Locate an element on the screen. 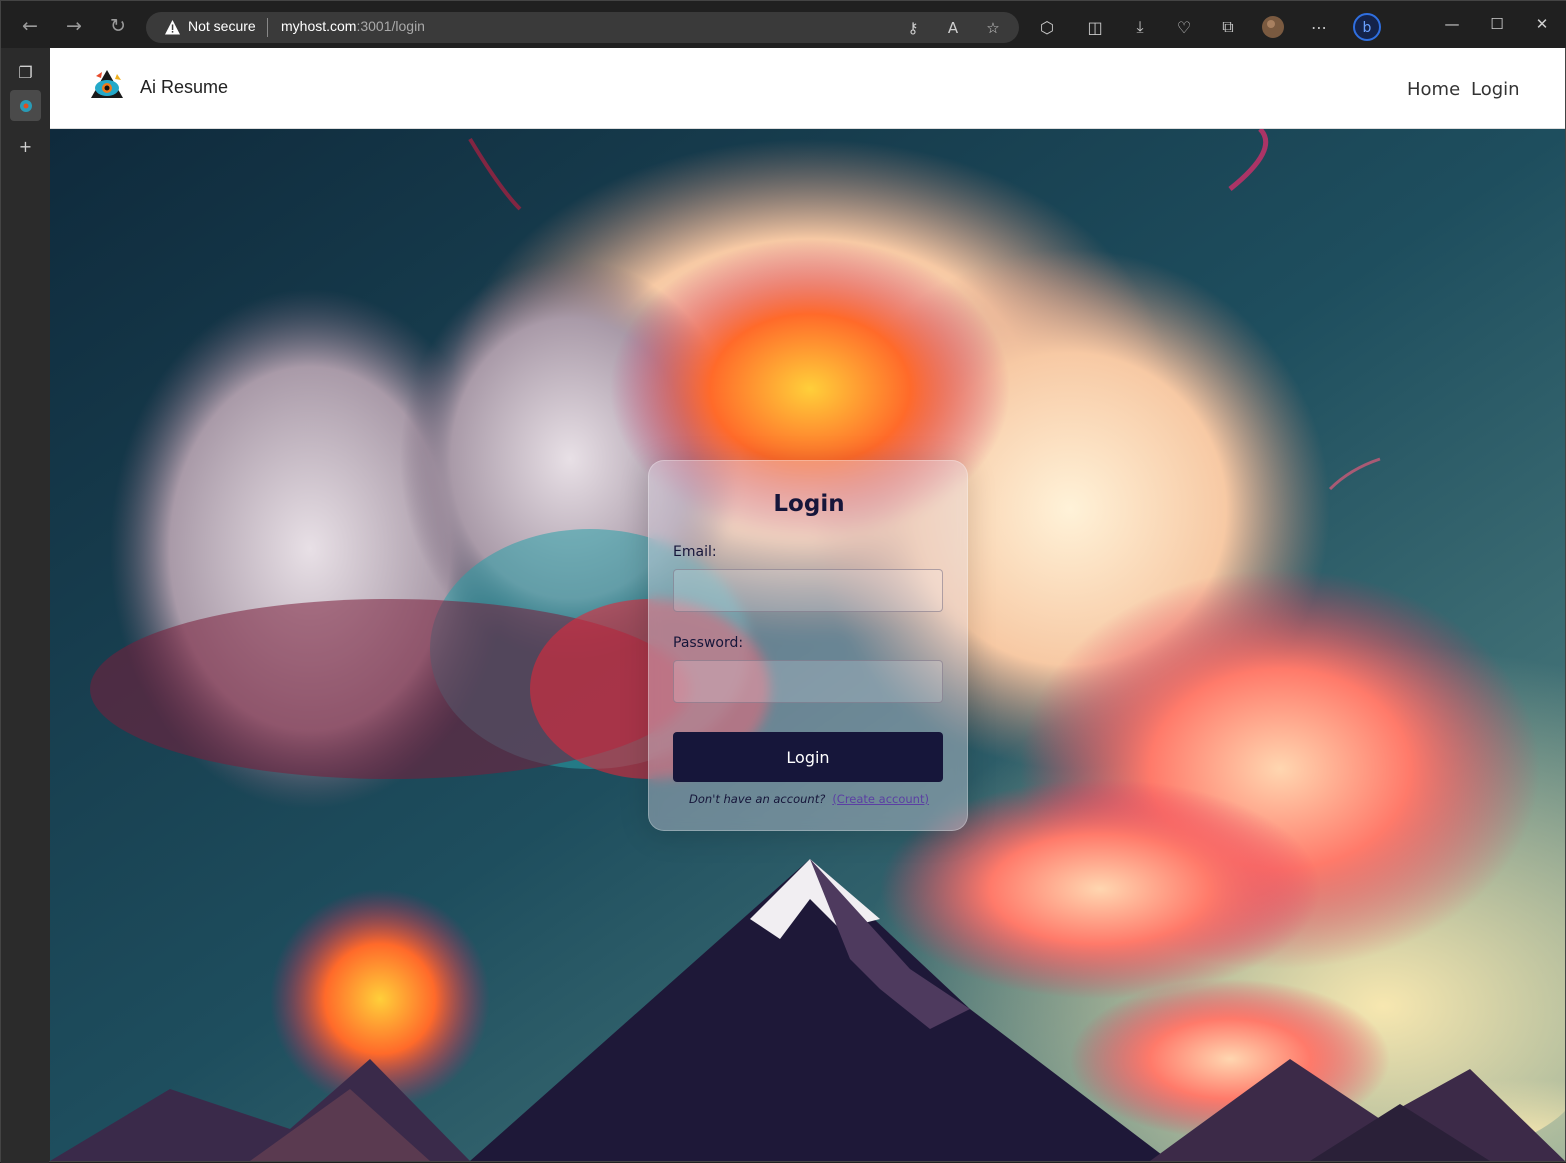  close-icon: ✕ is located at coordinates (1542, 24).